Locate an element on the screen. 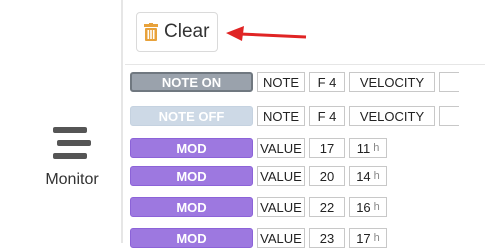 The height and width of the screenshot is (248, 485). message-row: NOTE ON NOTE F 4 VELOCITY is located at coordinates (294, 82).